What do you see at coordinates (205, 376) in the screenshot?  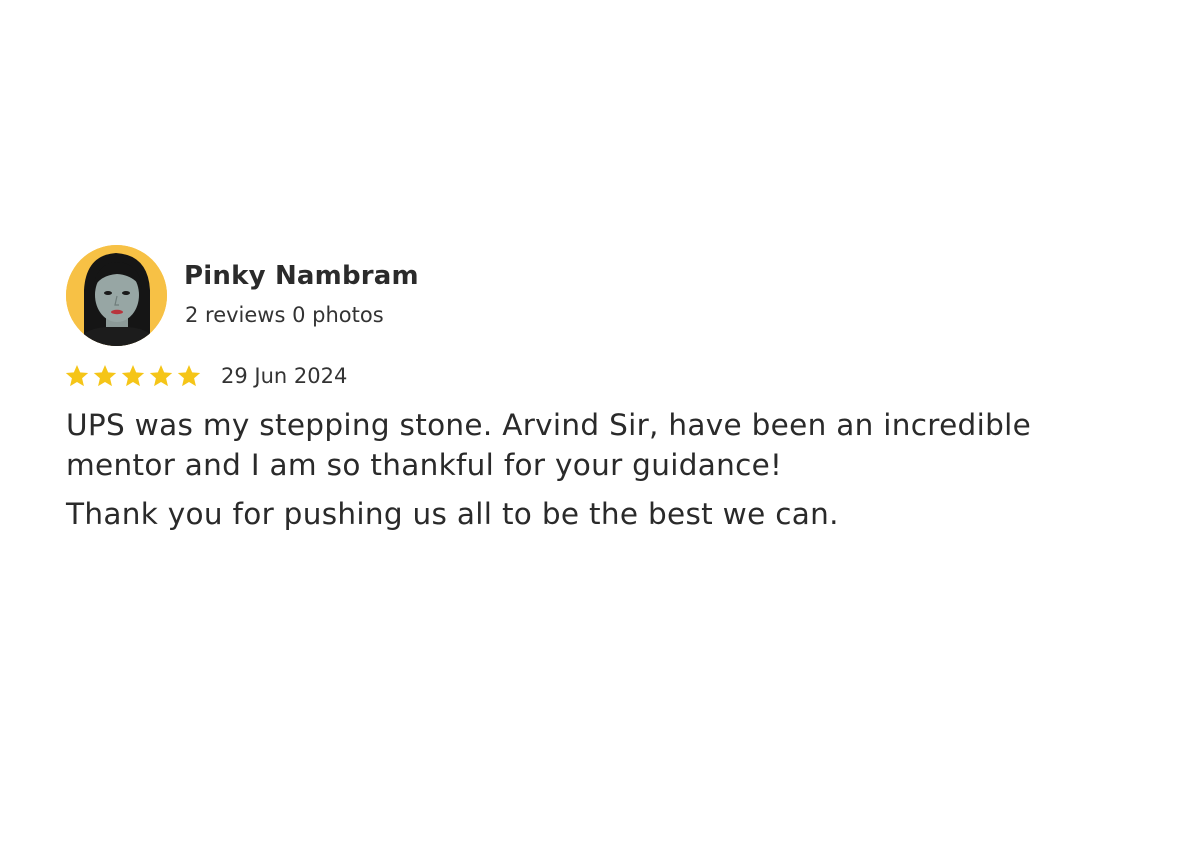 I see `rating-row: 29 Jun 2024` at bounding box center [205, 376].